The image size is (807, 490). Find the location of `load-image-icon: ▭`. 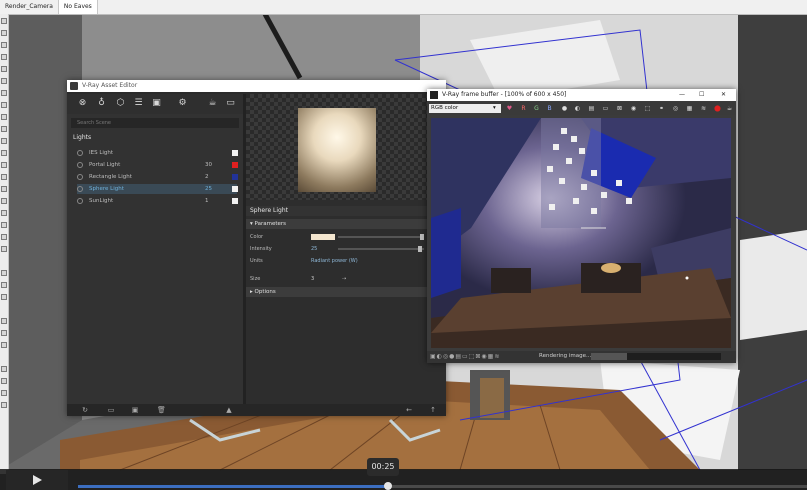

load-image-icon: ▭ is located at coordinates (605, 108).